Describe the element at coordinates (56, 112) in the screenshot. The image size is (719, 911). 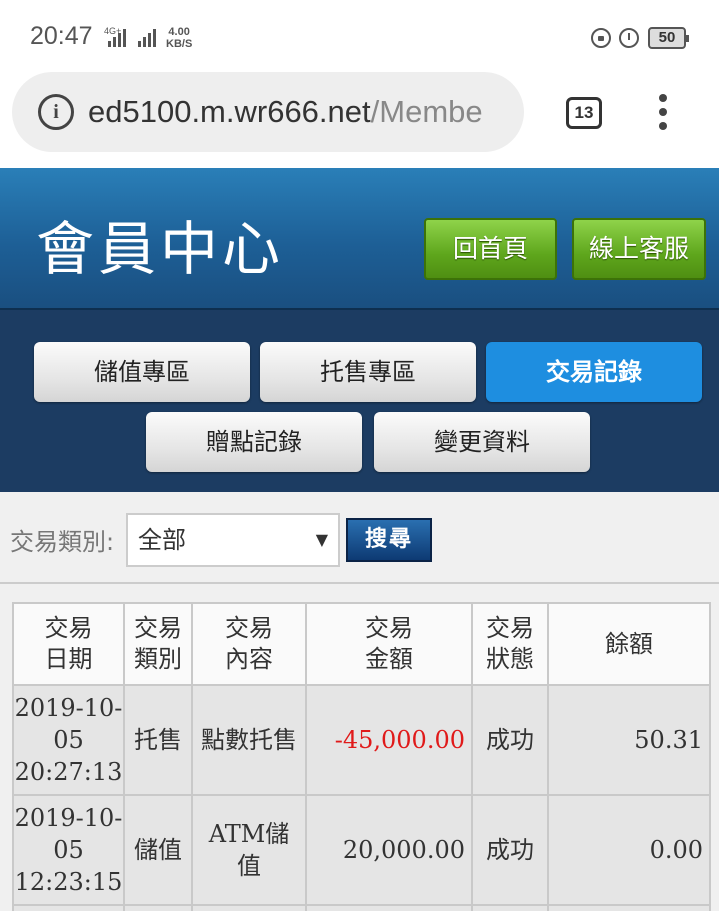
I see `info-icon: i` at that location.